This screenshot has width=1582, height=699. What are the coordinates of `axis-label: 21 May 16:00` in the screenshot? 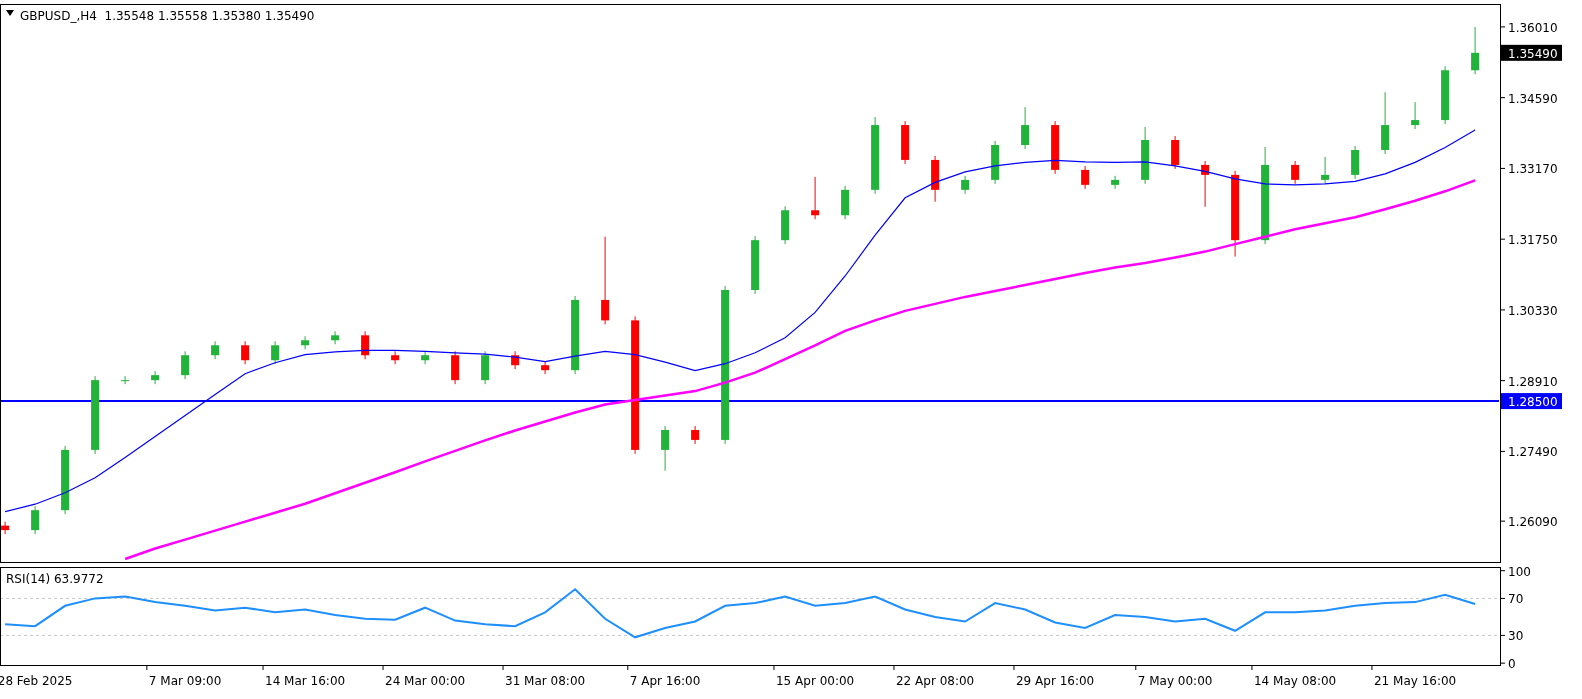 It's located at (1415, 681).